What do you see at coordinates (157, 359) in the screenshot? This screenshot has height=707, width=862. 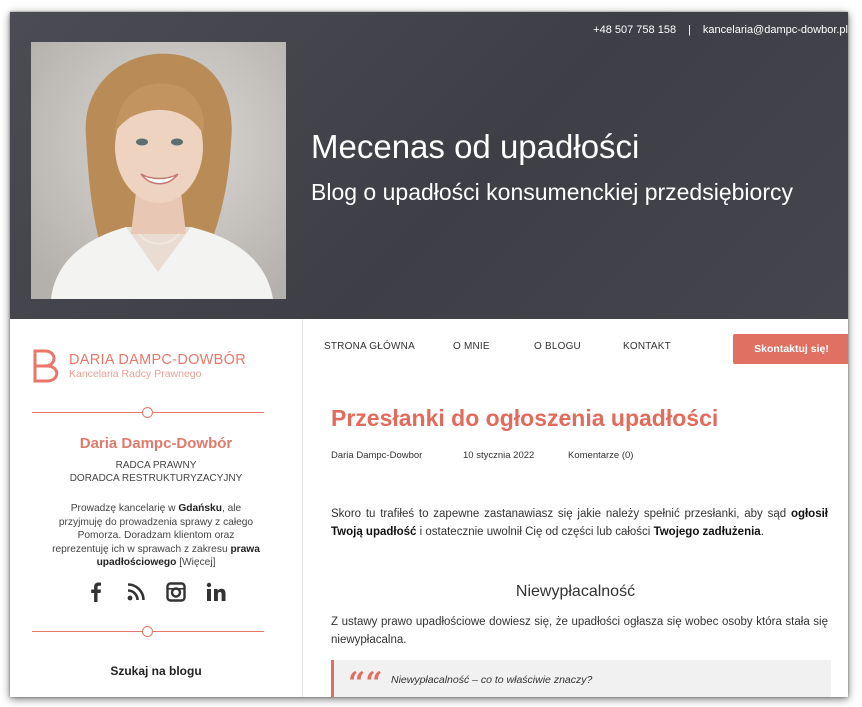 I see `brand-name: DARIA DAMPC-DOWBÓR` at bounding box center [157, 359].